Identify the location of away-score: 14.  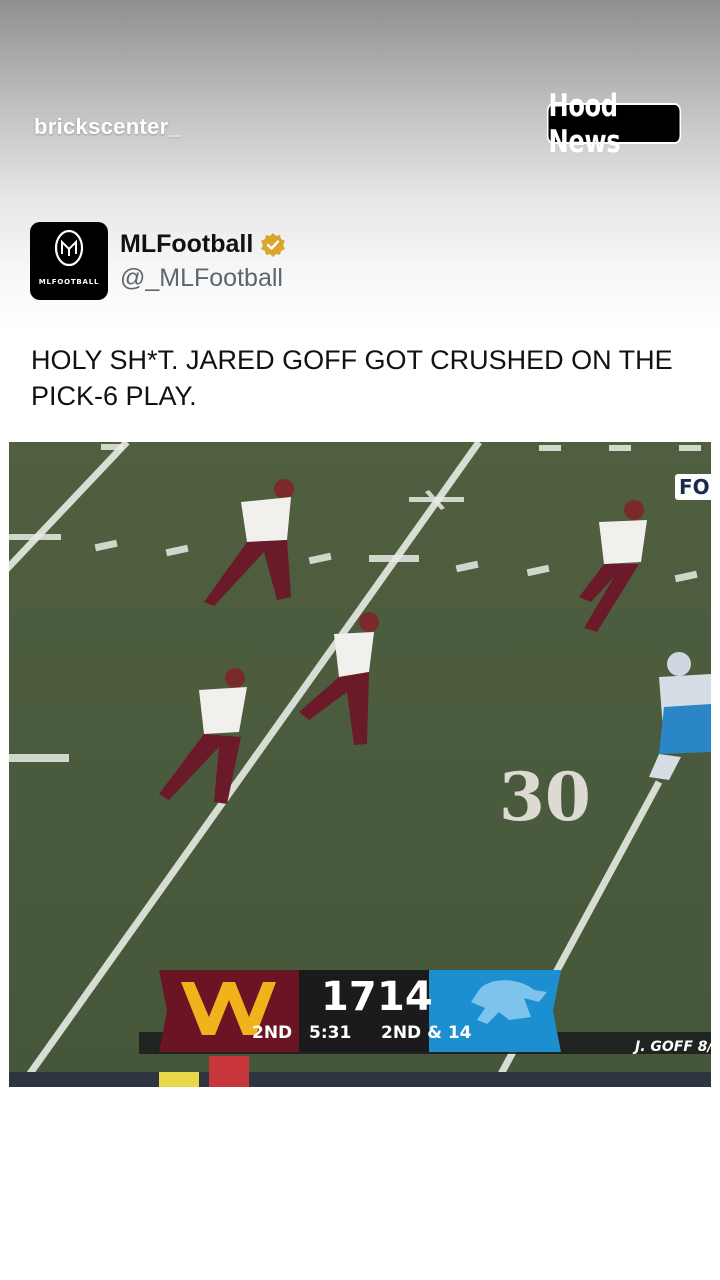
(405, 997).